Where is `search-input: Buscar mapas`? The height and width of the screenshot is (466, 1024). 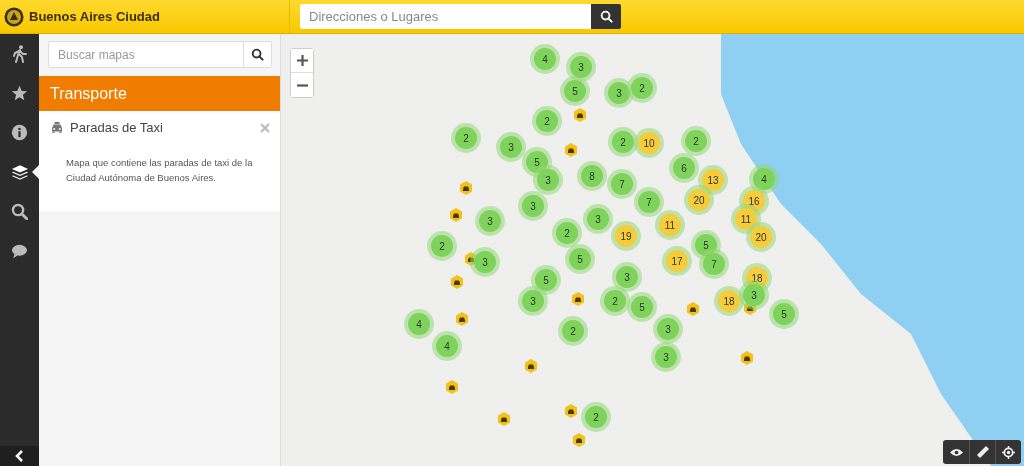
search-input: Buscar mapas is located at coordinates (146, 54).